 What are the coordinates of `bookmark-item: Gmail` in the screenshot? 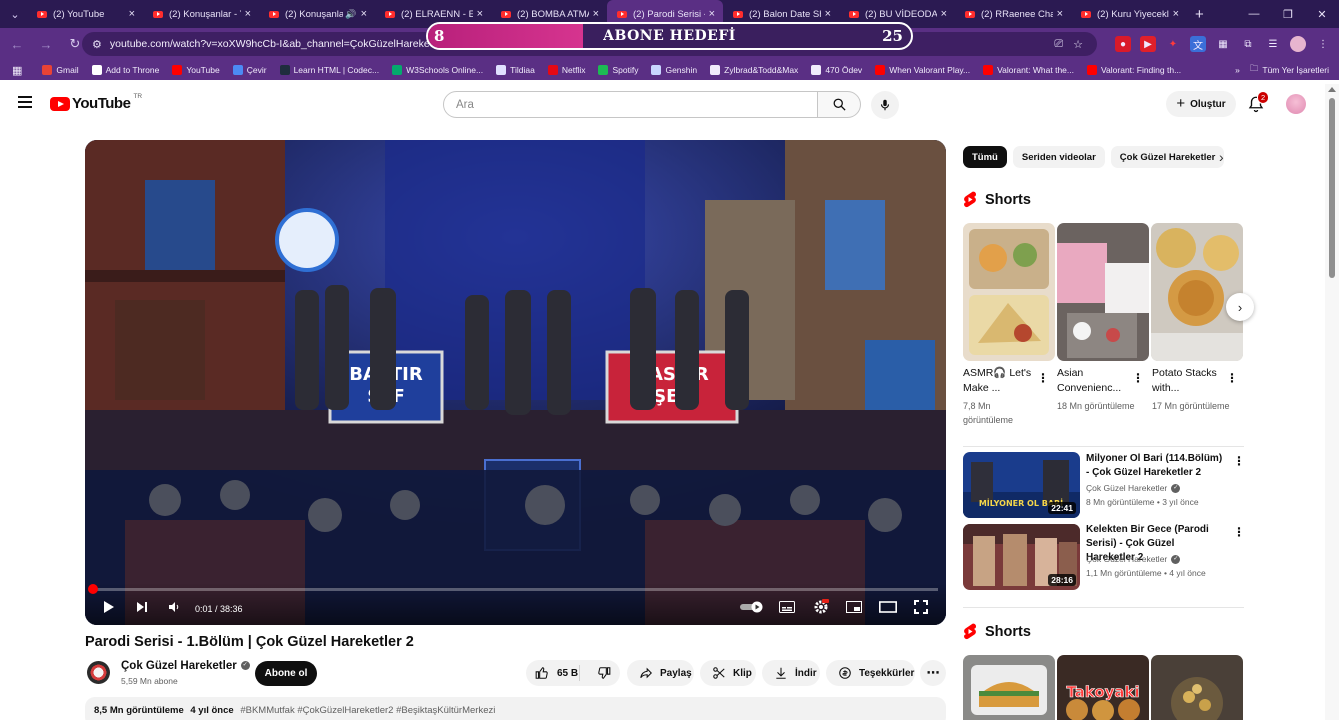 It's located at (60, 70).